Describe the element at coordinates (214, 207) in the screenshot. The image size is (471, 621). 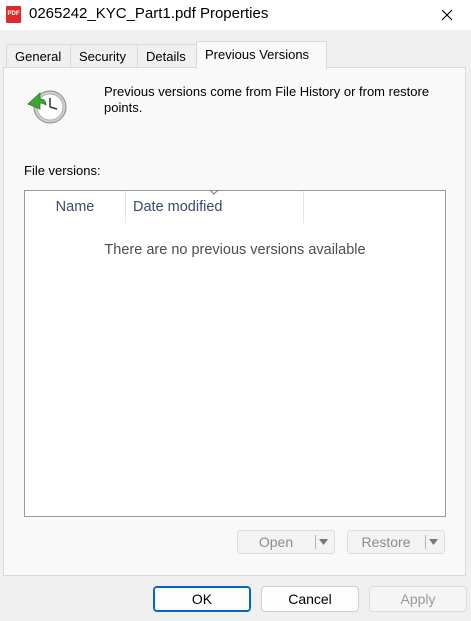
I see `column-header-date-modified: Date modified` at that location.